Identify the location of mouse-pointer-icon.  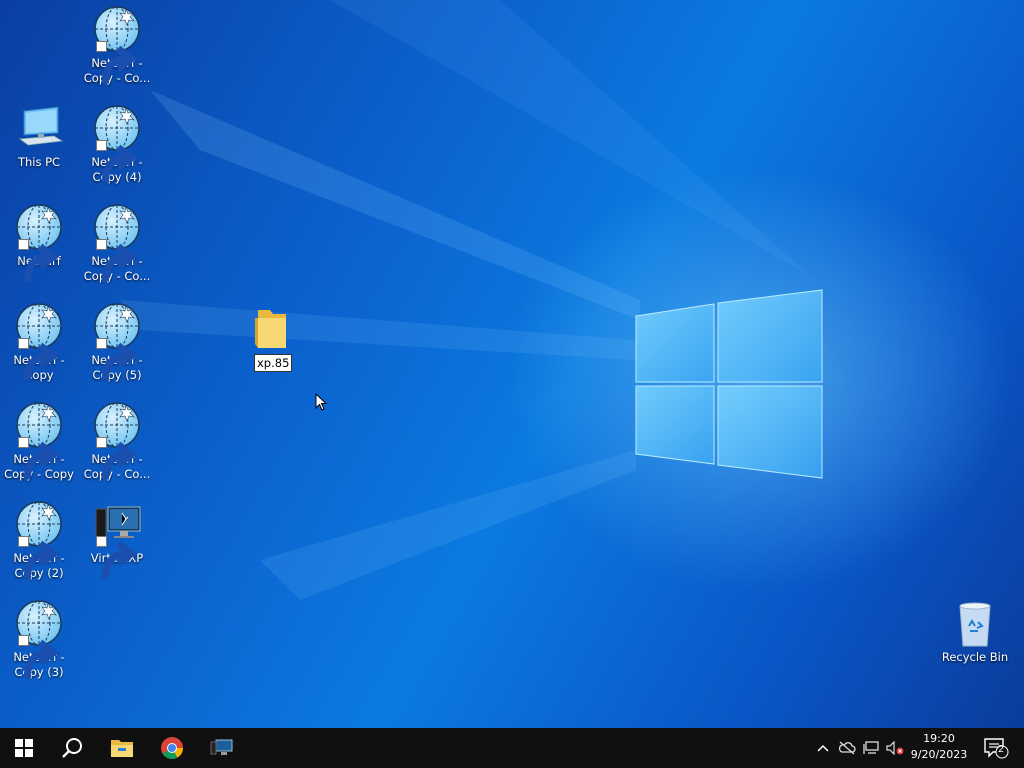
(321, 402).